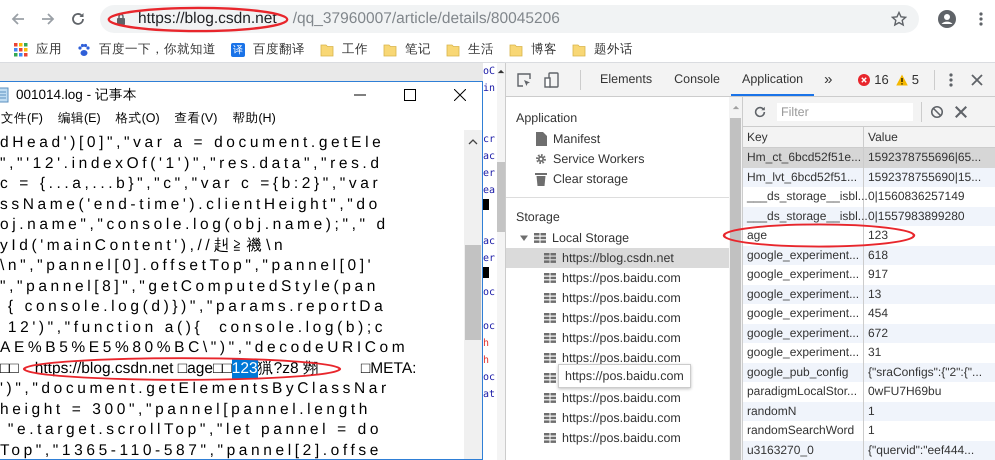 The image size is (995, 460). What do you see at coordinates (407, 49) in the screenshot?
I see `bookmark: 笔记` at bounding box center [407, 49].